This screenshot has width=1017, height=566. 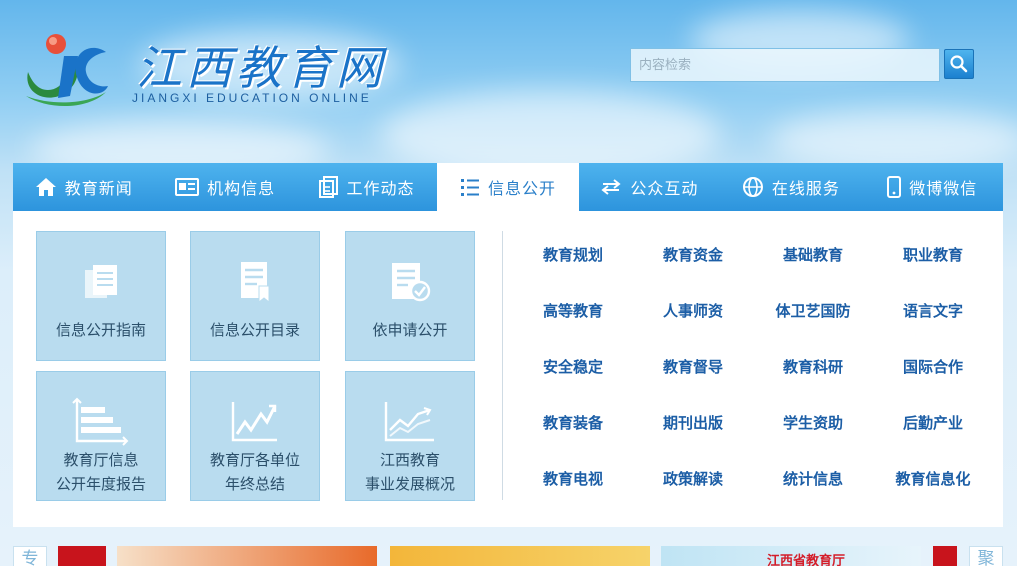 I want to click on line-chart-icon, so click(x=255, y=422).